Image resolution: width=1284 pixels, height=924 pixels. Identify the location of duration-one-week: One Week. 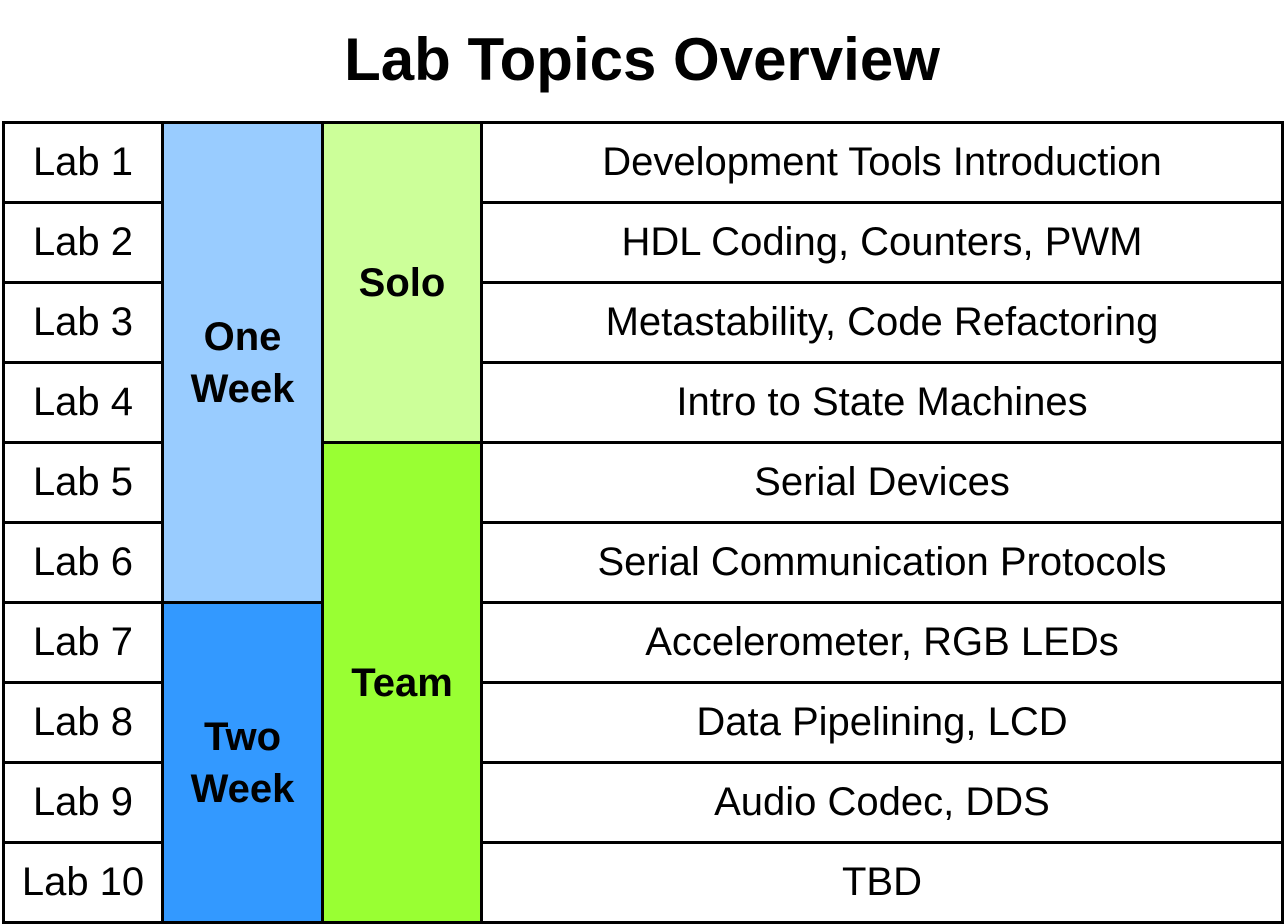
(242, 362).